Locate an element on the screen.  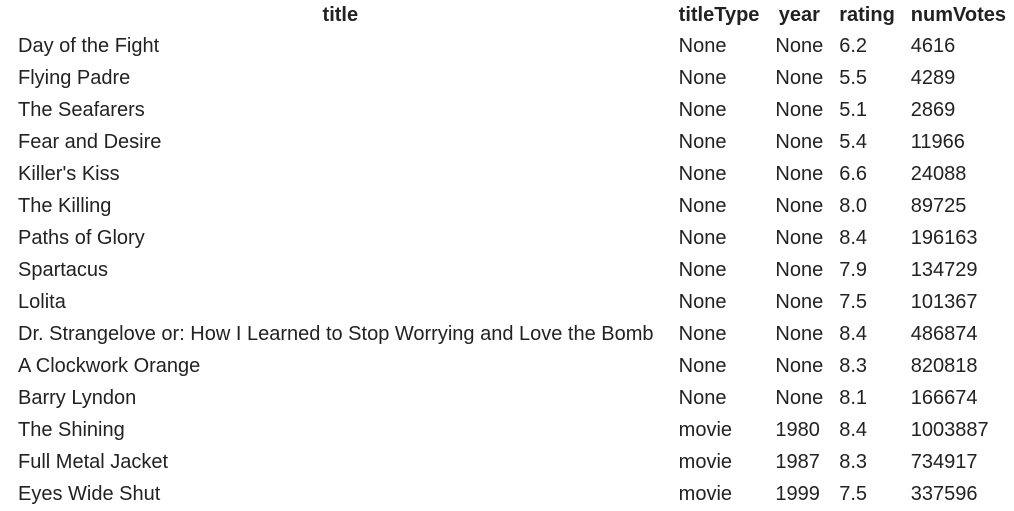
column-header-year: year is located at coordinates (799, 14).